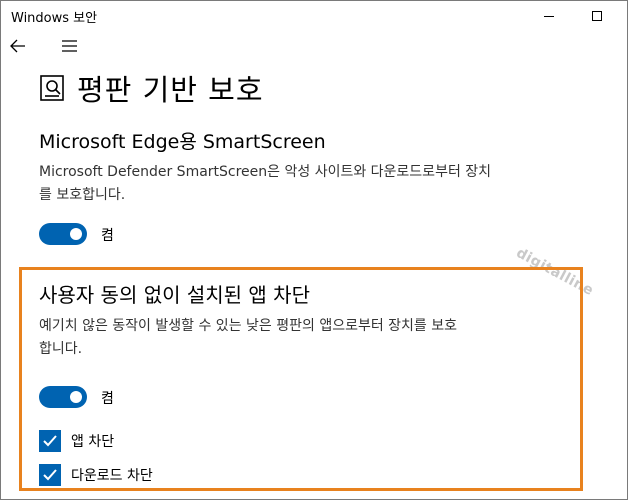 The width and height of the screenshot is (628, 500). I want to click on block-apps-checkbox, so click(50, 441).